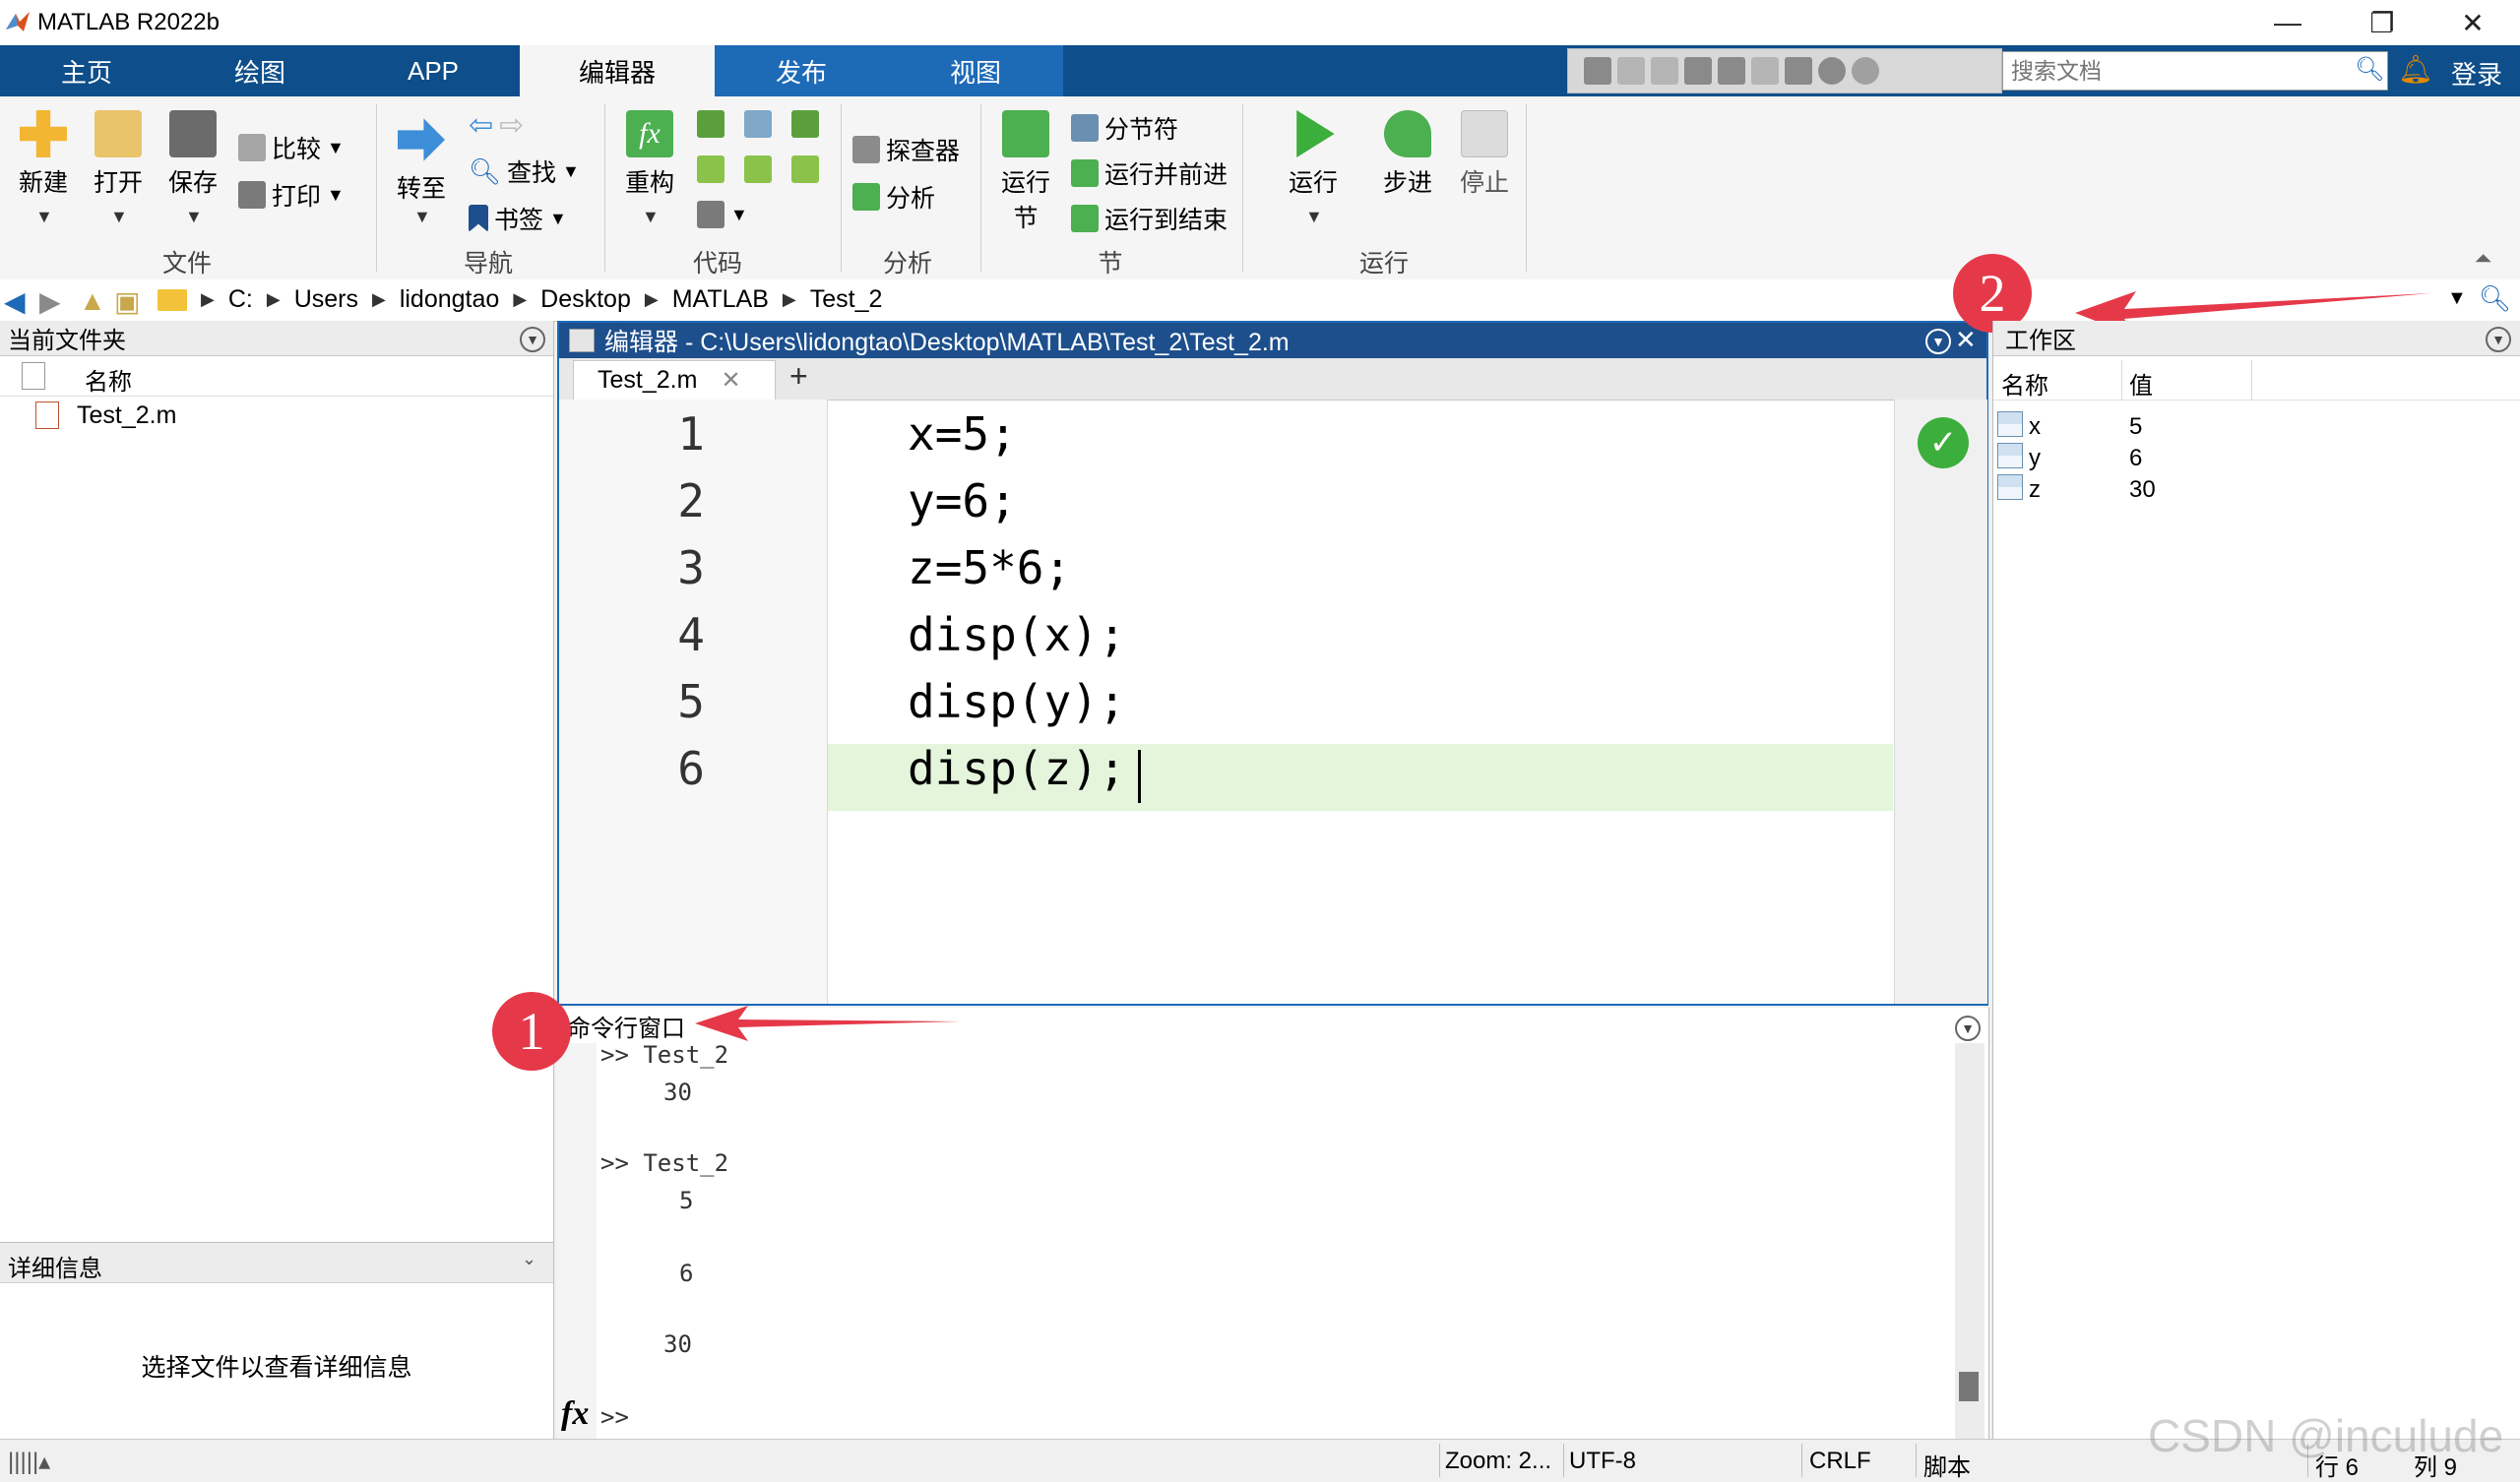 This screenshot has width=2520, height=1482. Describe the element at coordinates (481, 125) in the screenshot. I see `back-icon: ⇦` at that location.